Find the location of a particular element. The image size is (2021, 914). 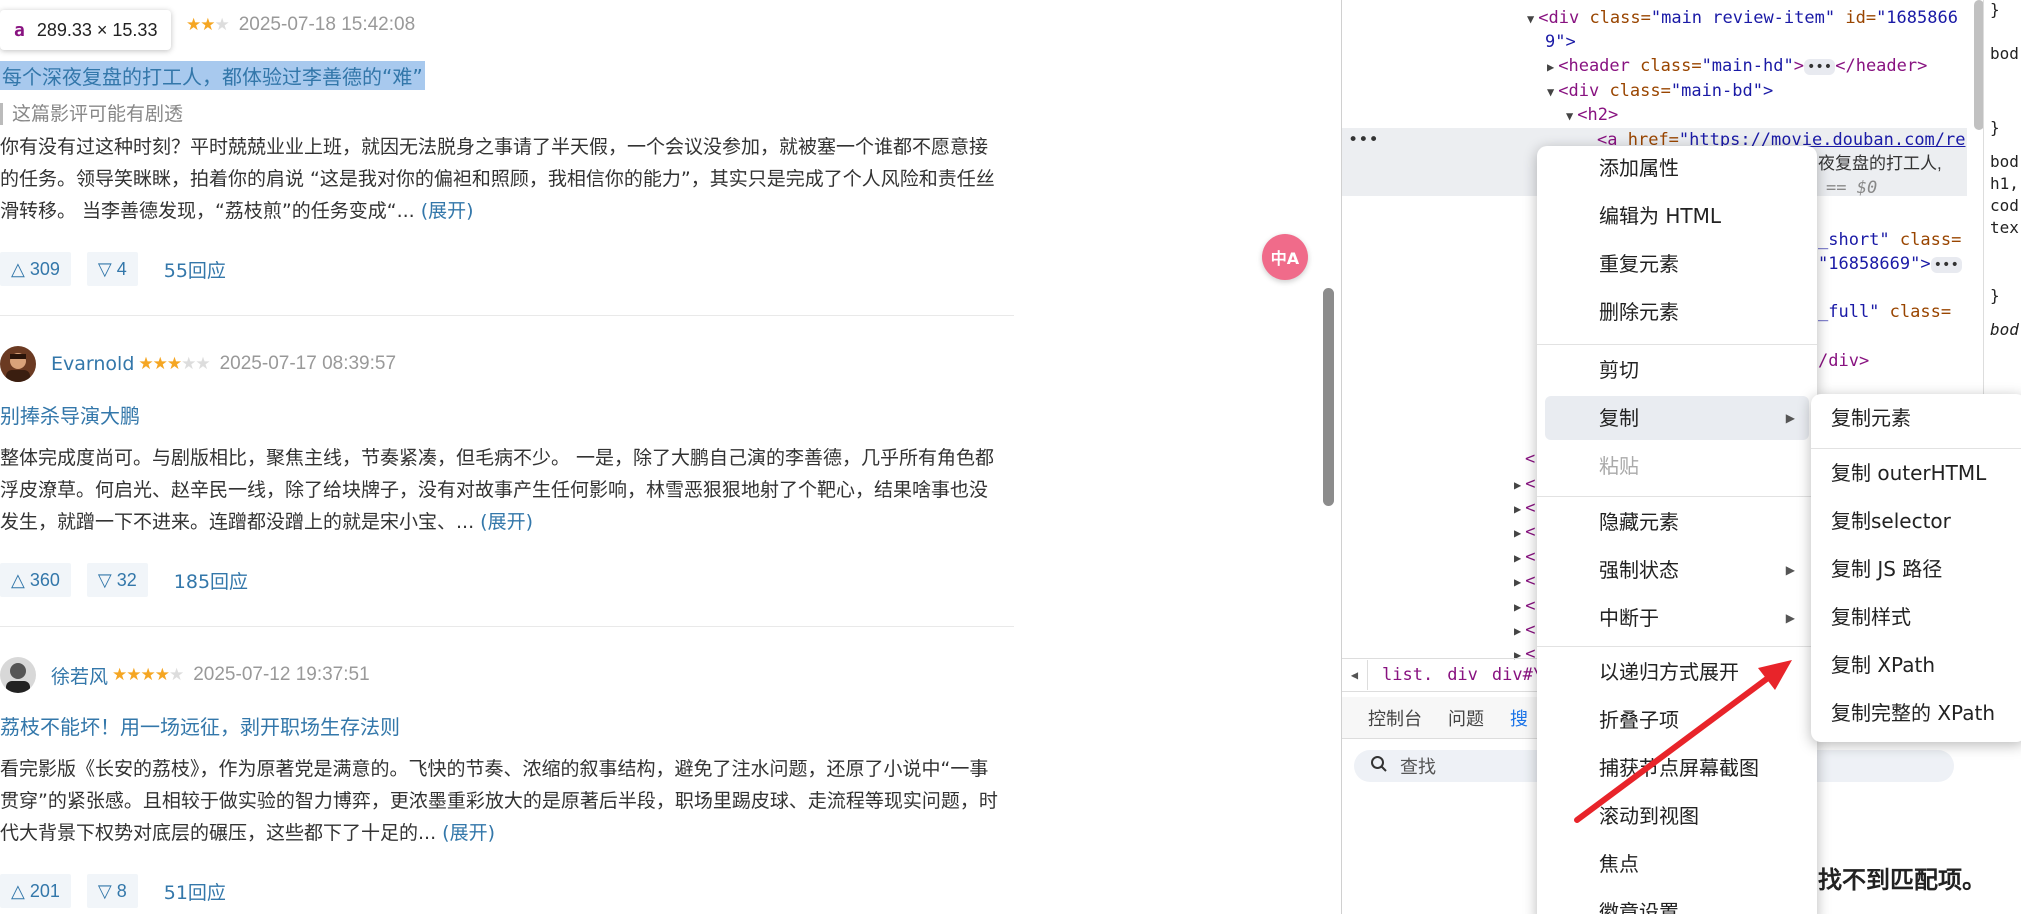

submenu-item-copy-xpath: 复制 XPath is located at coordinates (1916, 665).